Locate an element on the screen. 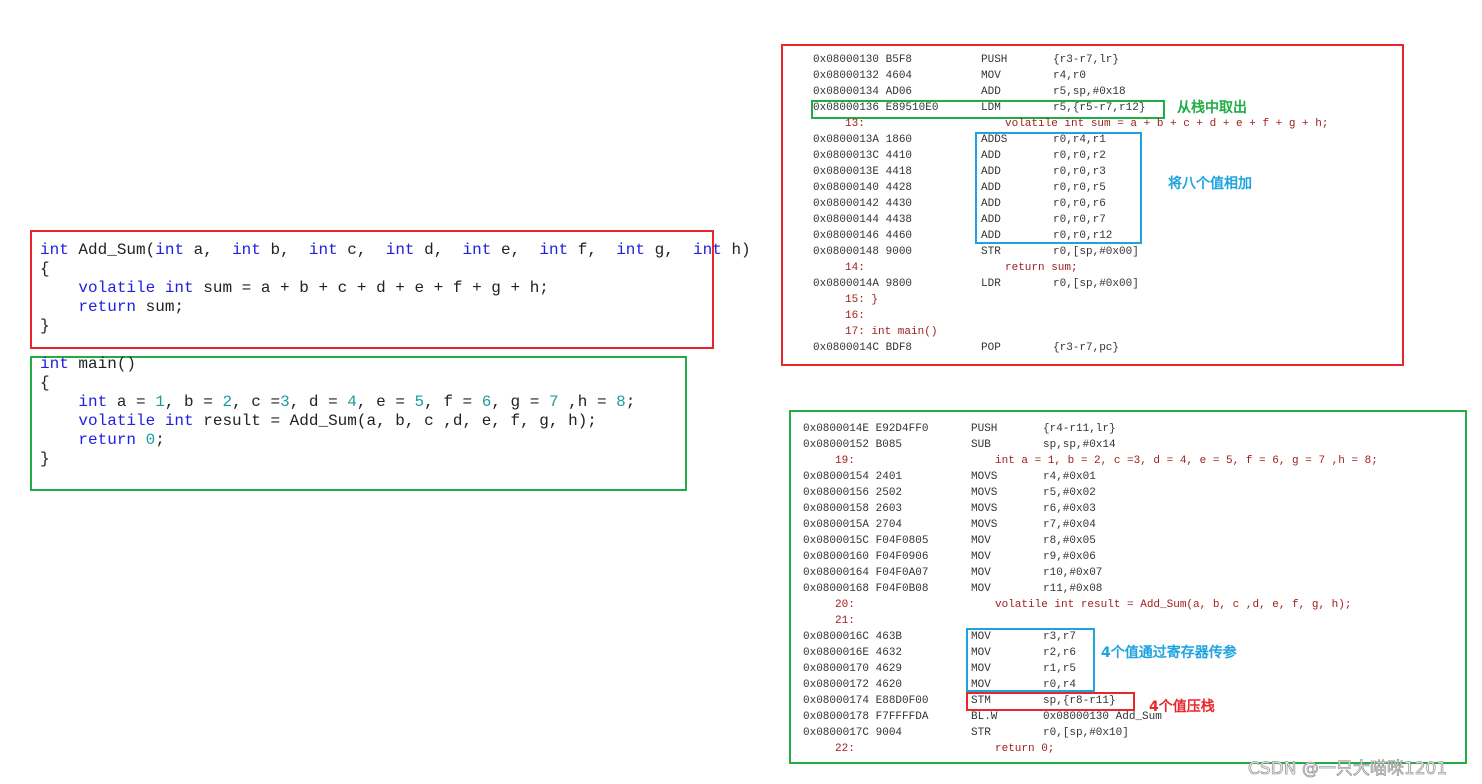 The image size is (1482, 784). instruction-mnemonic: LDR is located at coordinates (991, 284).